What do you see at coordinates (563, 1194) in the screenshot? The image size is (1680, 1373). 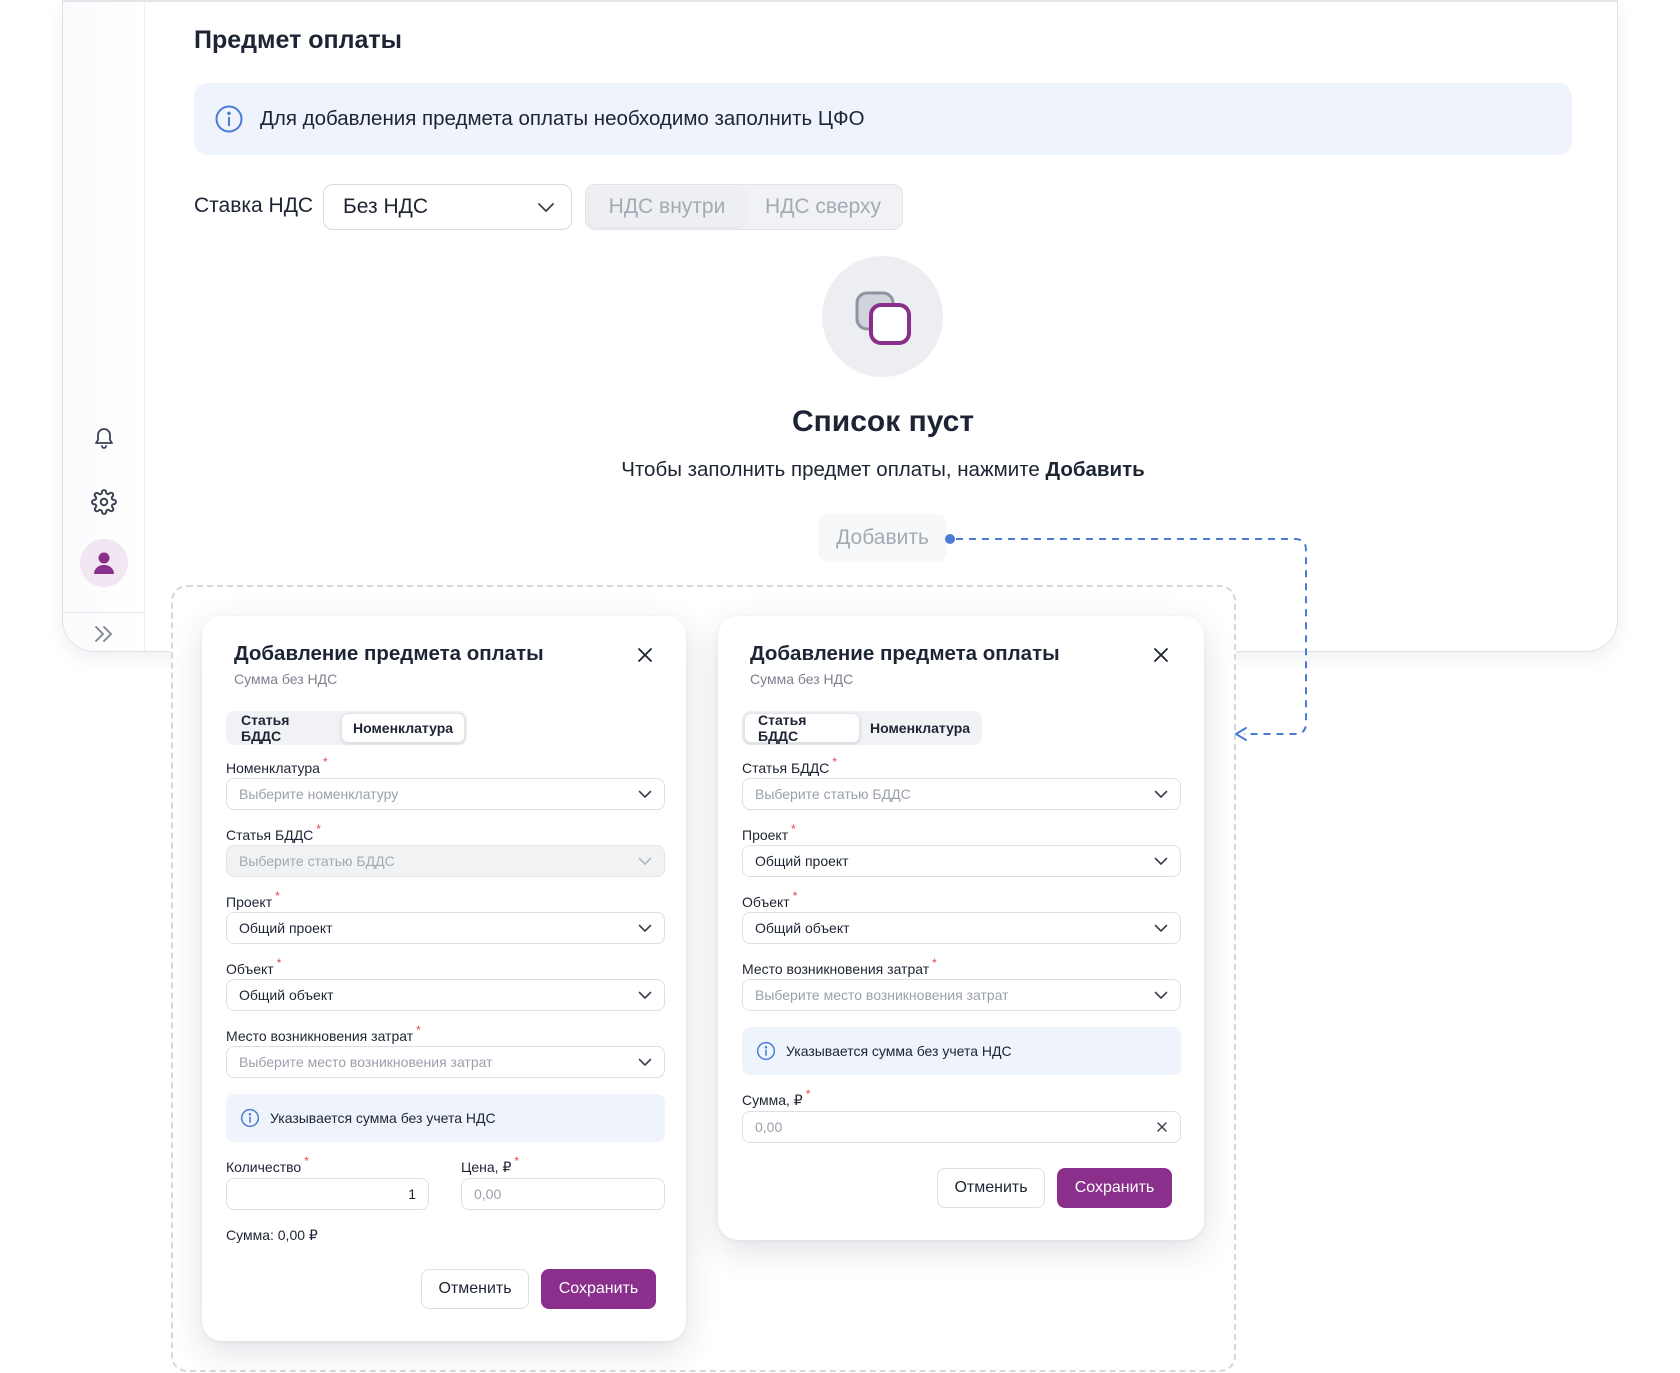 I see `price-input: 0,00` at bounding box center [563, 1194].